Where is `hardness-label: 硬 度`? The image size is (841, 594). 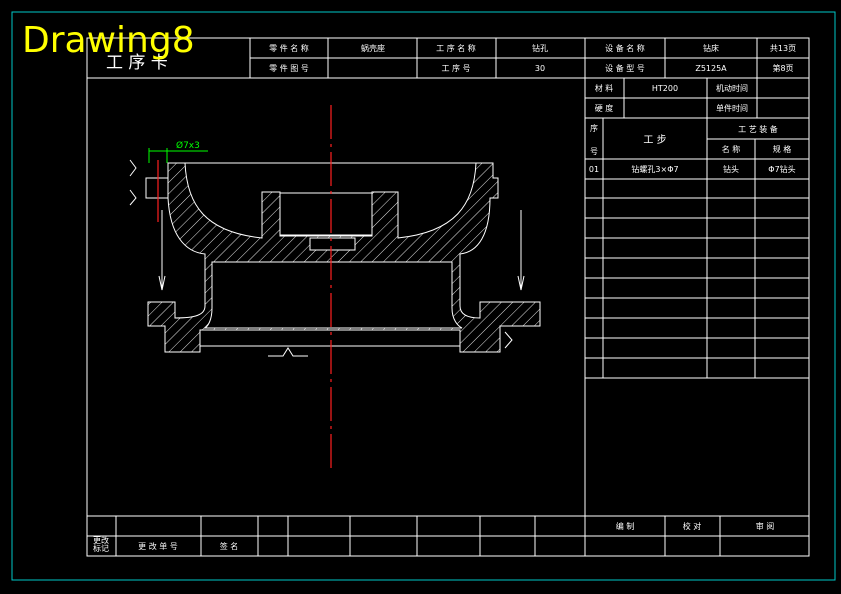
hardness-label: 硬 度 is located at coordinates (604, 108).